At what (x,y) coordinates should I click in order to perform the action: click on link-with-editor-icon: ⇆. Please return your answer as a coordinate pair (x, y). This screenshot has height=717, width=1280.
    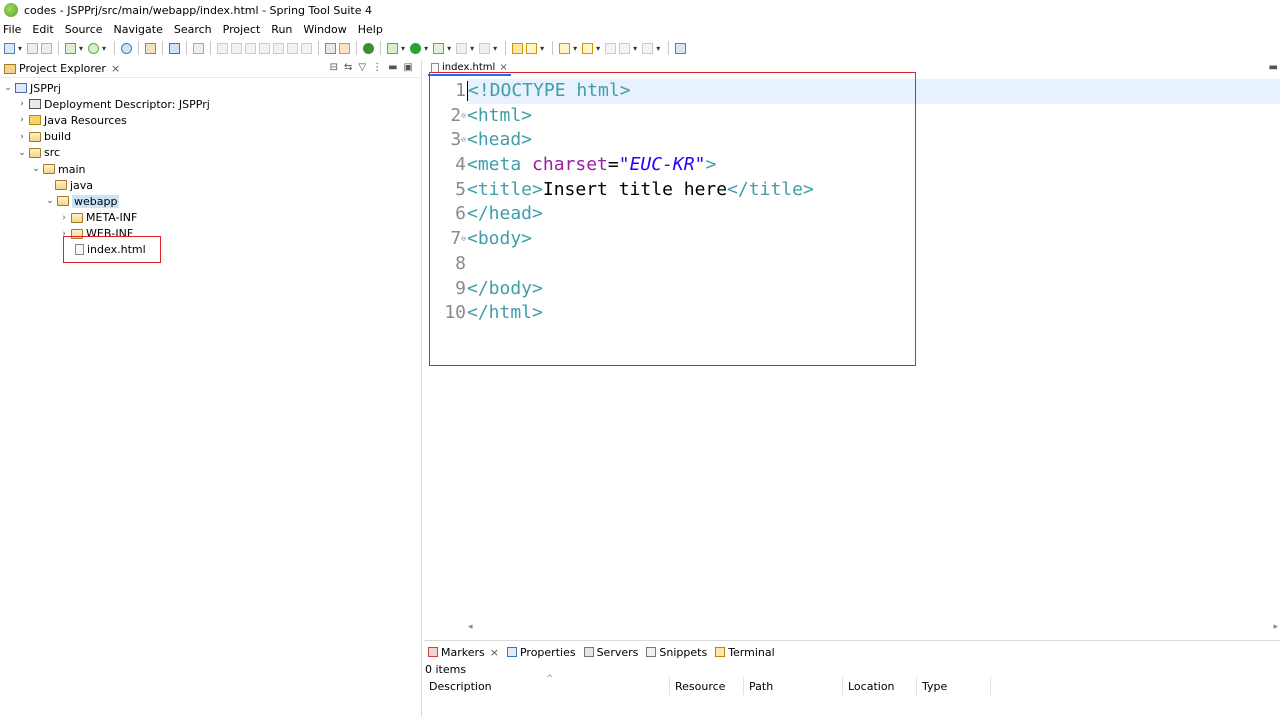
    Looking at the image, I should click on (348, 67).